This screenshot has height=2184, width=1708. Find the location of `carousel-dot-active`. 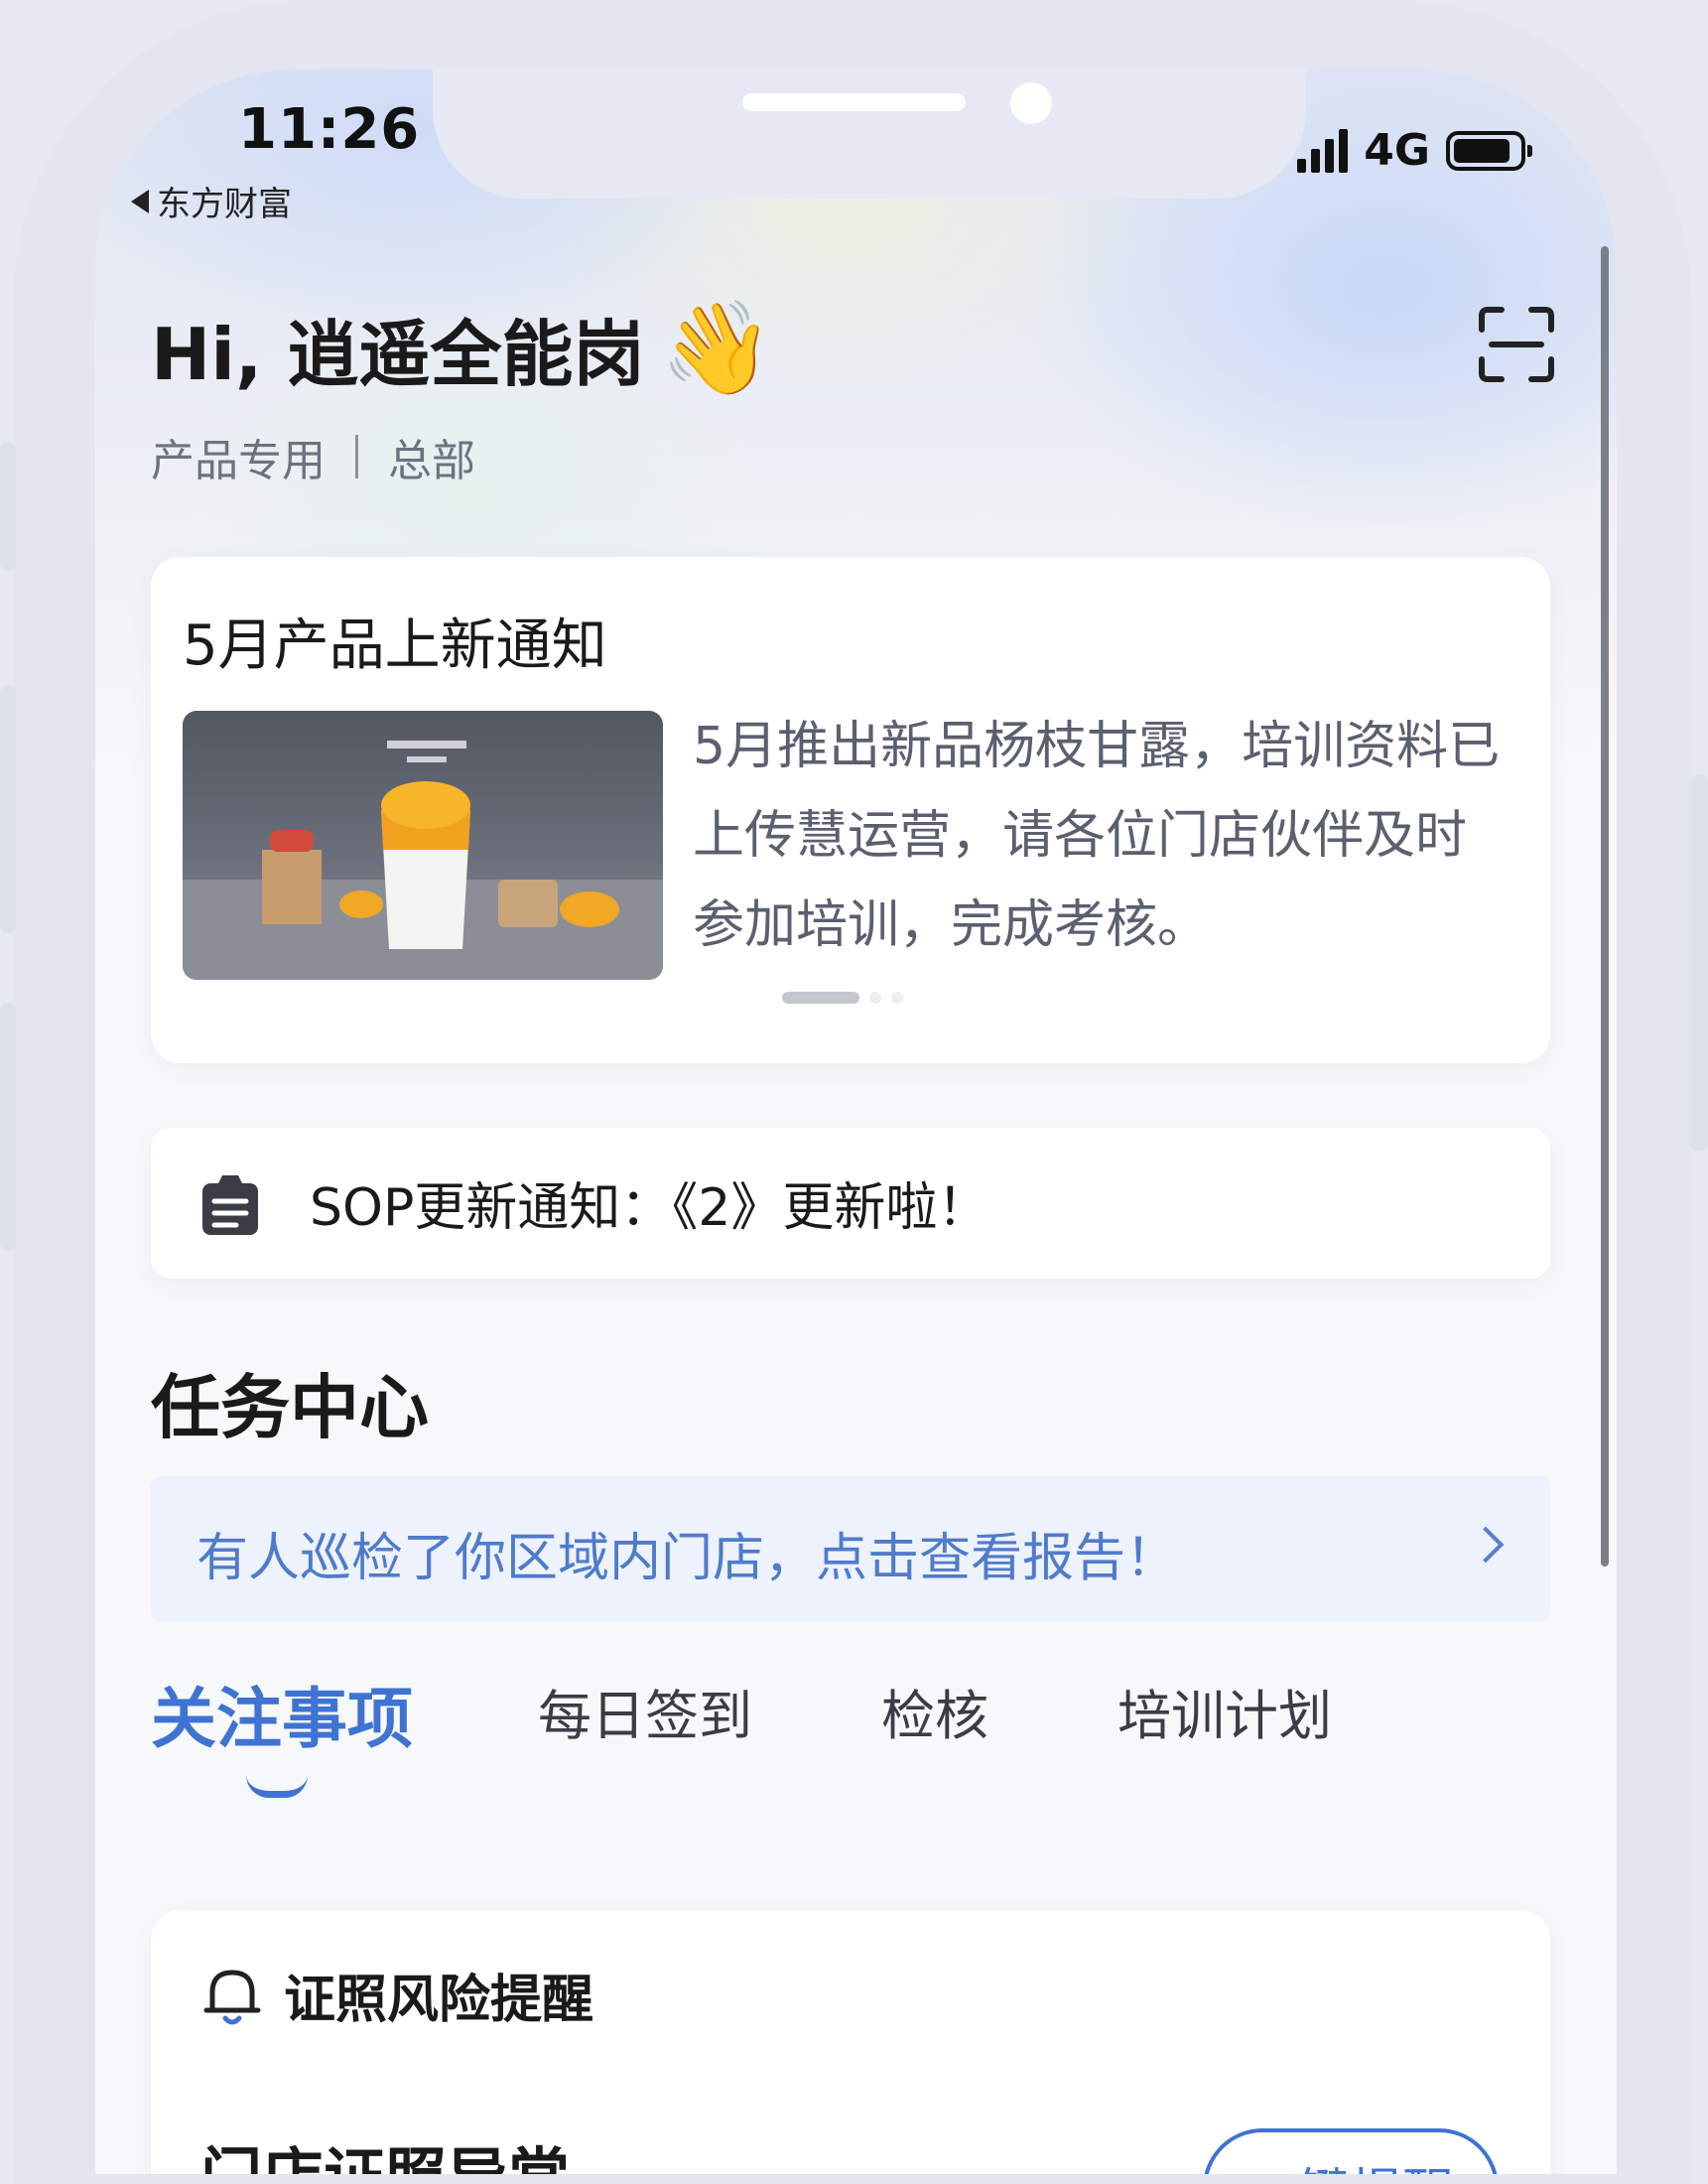

carousel-dot-active is located at coordinates (821, 998).